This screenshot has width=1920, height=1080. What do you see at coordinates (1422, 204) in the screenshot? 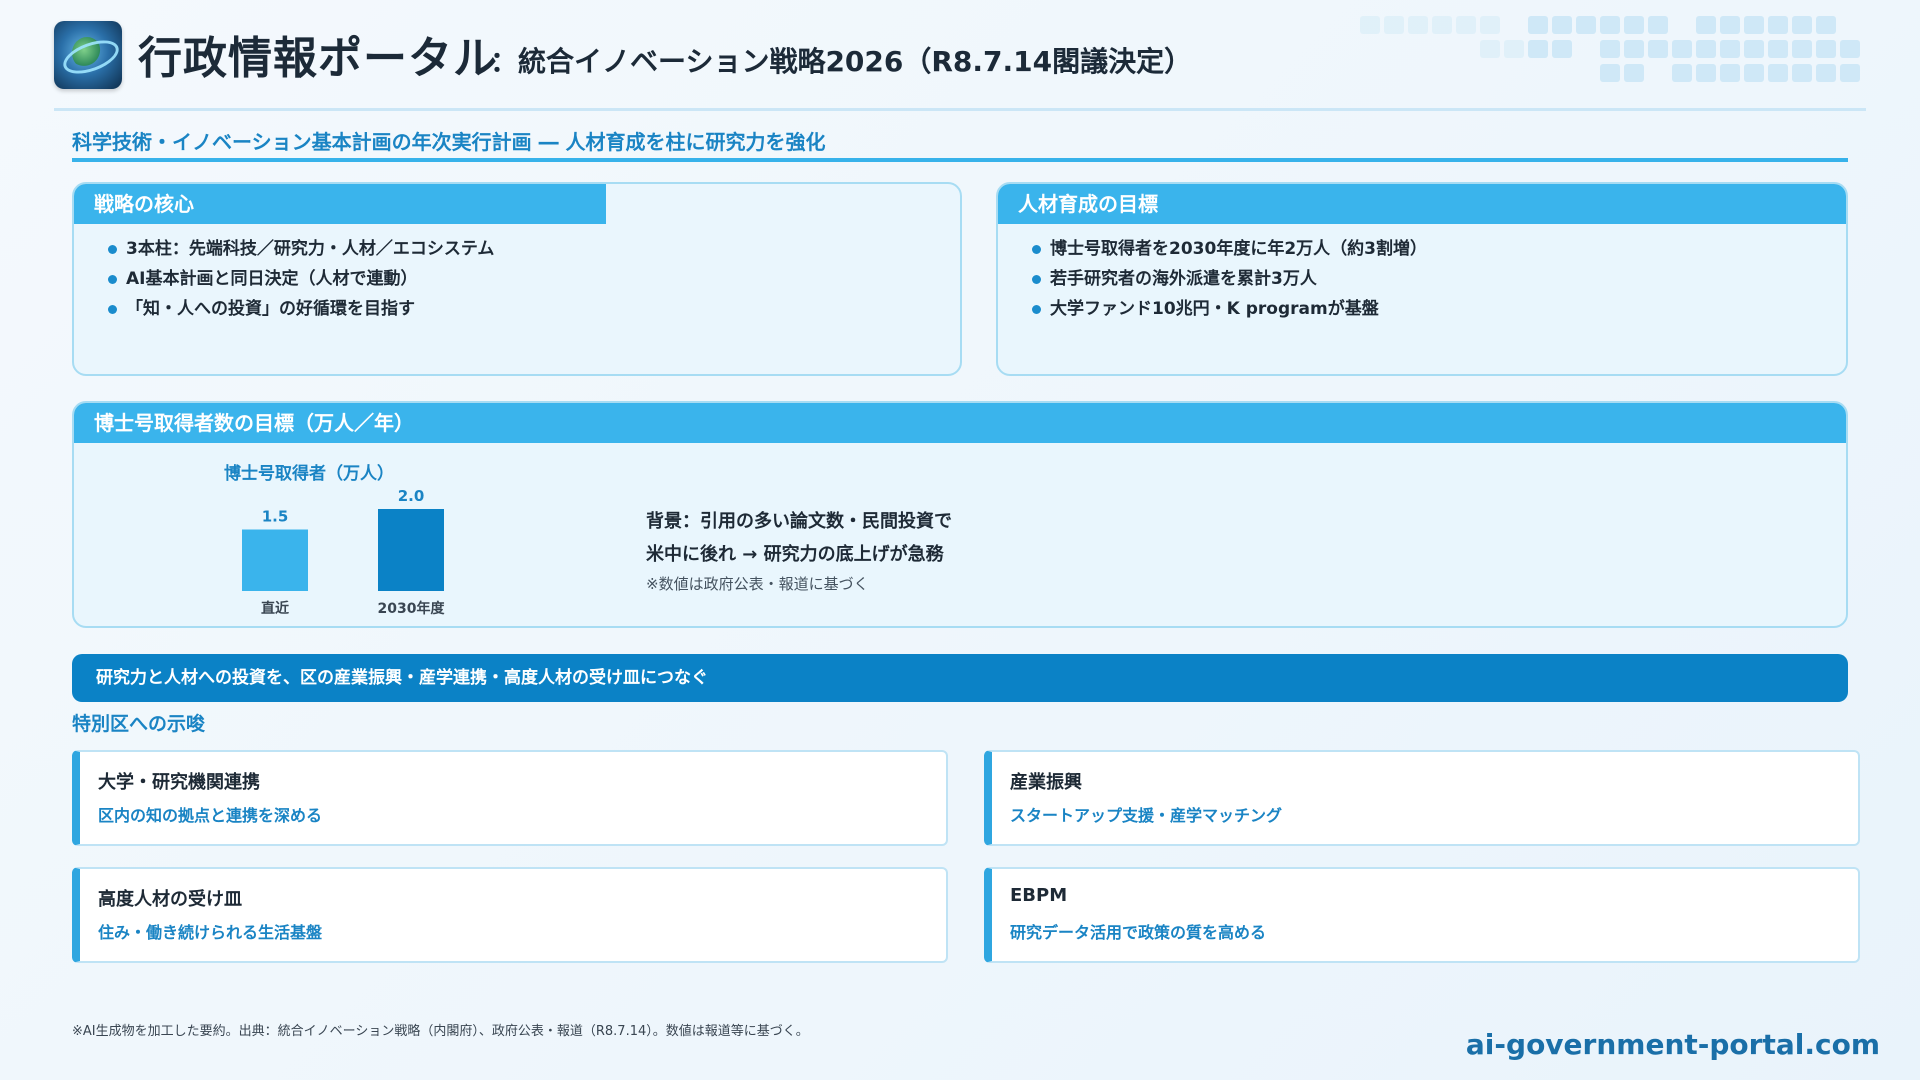
I see `talent-goals-heading: 人材育成の目標` at bounding box center [1422, 204].